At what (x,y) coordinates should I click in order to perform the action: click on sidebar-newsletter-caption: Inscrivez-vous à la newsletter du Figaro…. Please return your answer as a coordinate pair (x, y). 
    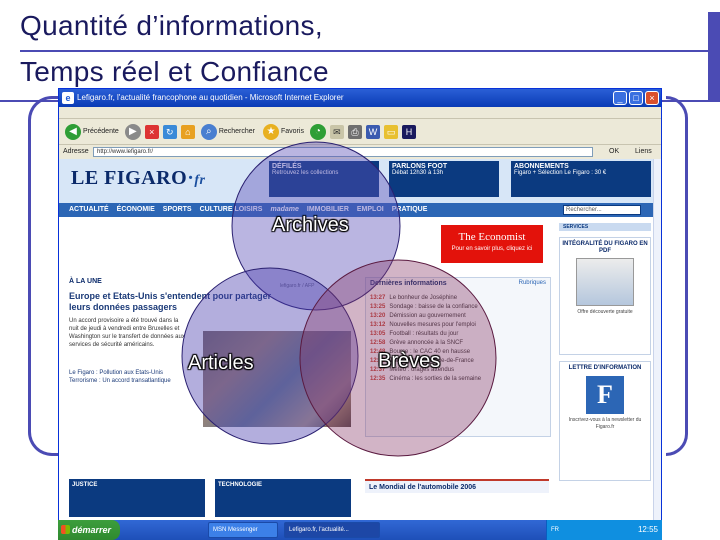
    Looking at the image, I should click on (605, 423).